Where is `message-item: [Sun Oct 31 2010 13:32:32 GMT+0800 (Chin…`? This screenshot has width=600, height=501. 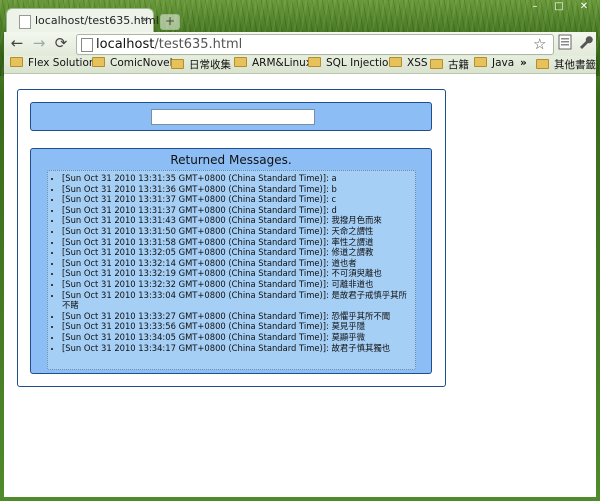 message-item: [Sun Oct 31 2010 13:32:32 GMT+0800 (Chin… is located at coordinates (238, 284).